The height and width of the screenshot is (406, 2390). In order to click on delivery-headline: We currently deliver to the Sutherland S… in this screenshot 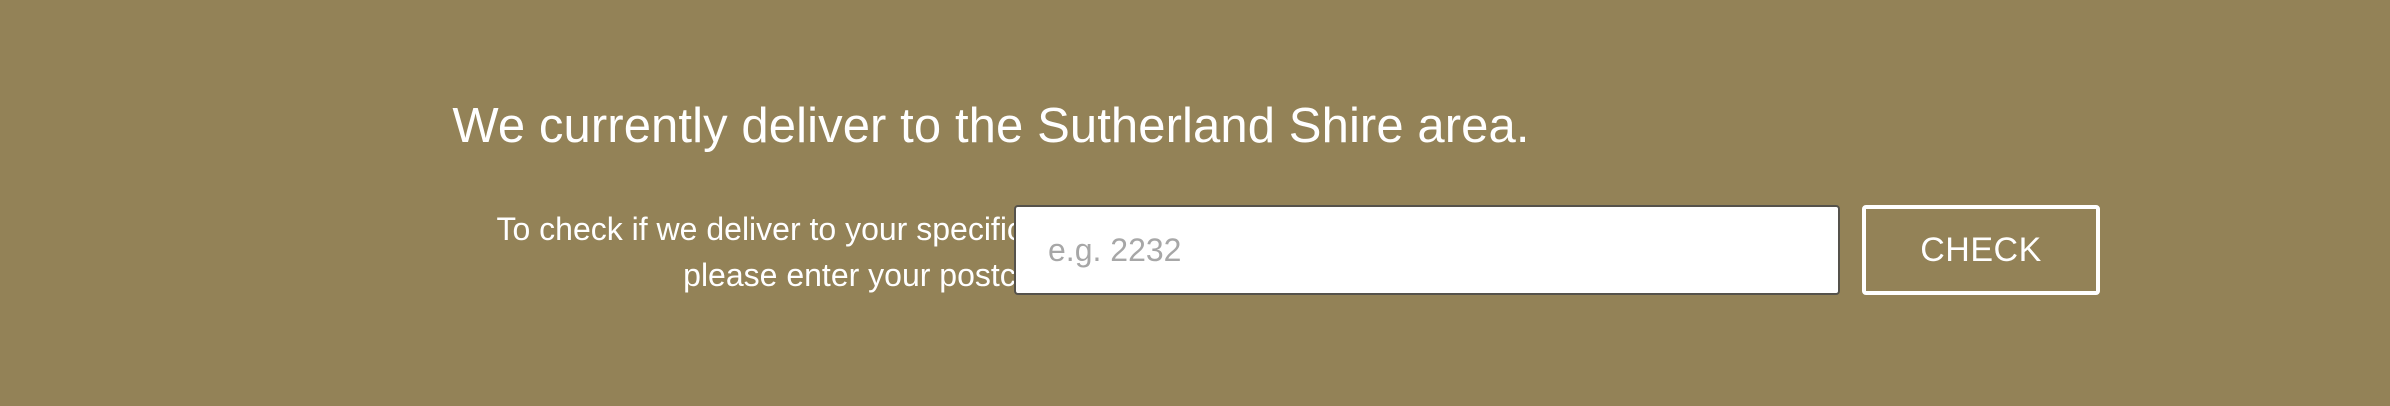, I will do `click(991, 126)`.